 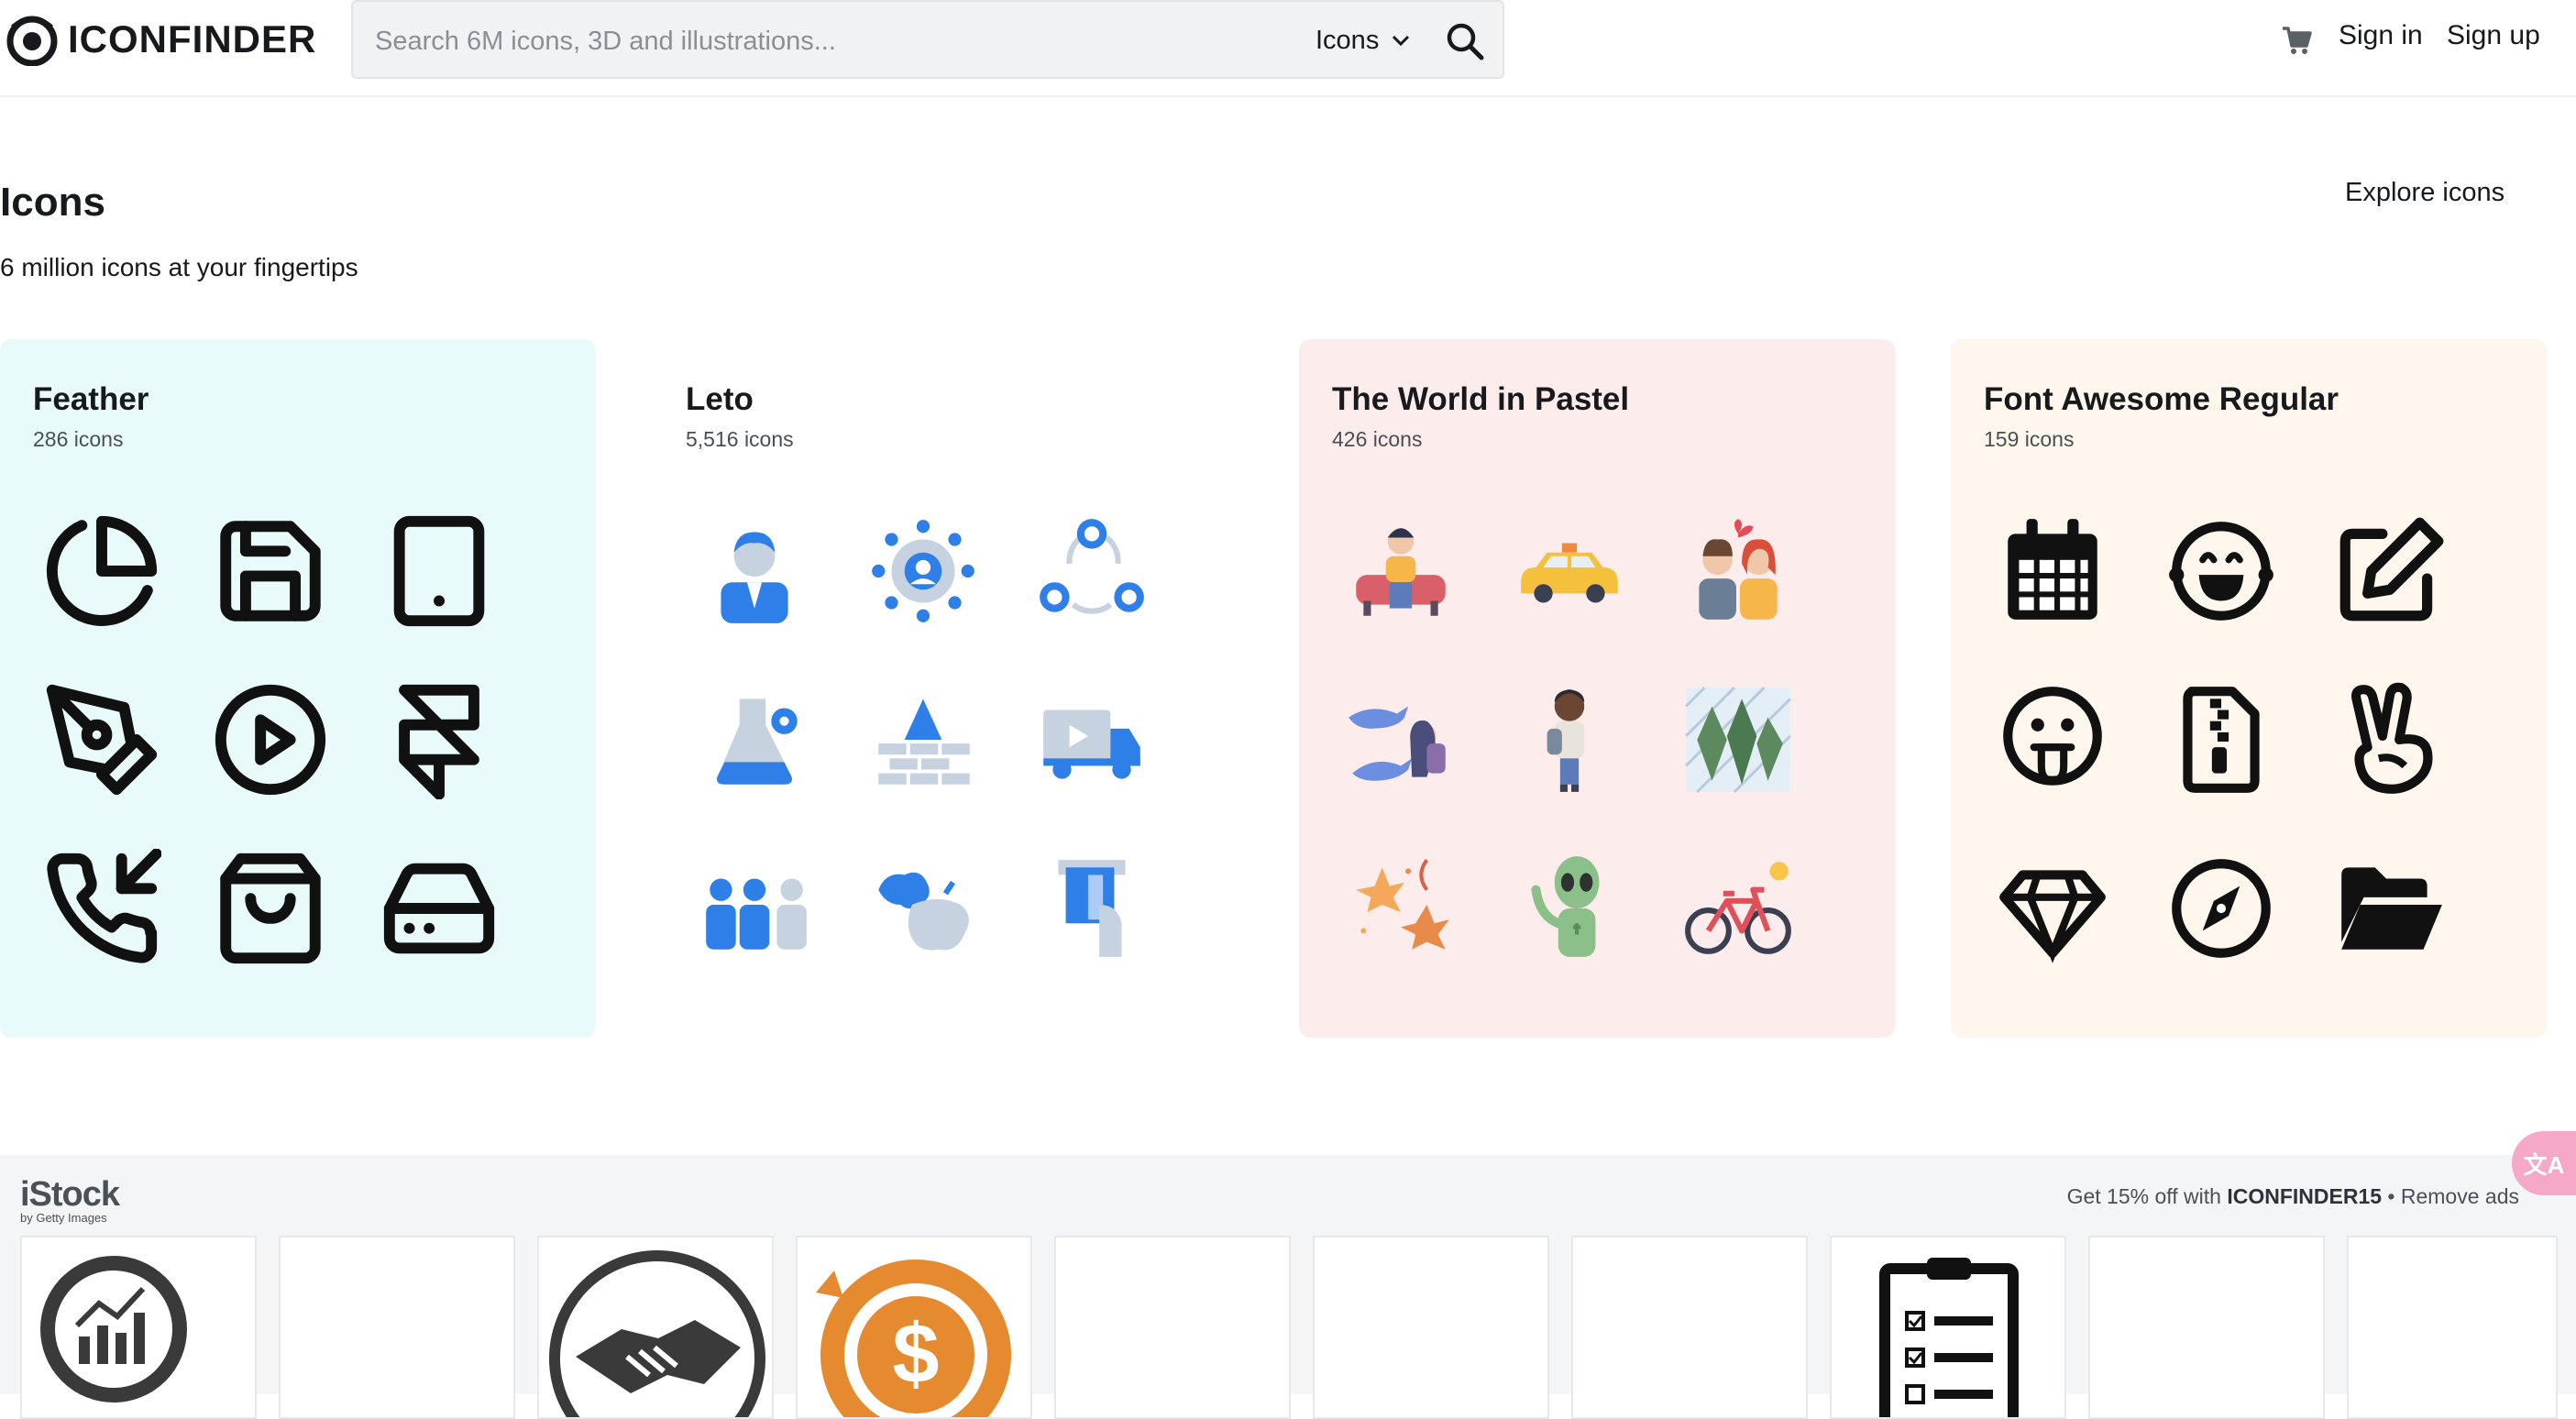 What do you see at coordinates (2424, 193) in the screenshot?
I see `explore-icons-link: Explore icons` at bounding box center [2424, 193].